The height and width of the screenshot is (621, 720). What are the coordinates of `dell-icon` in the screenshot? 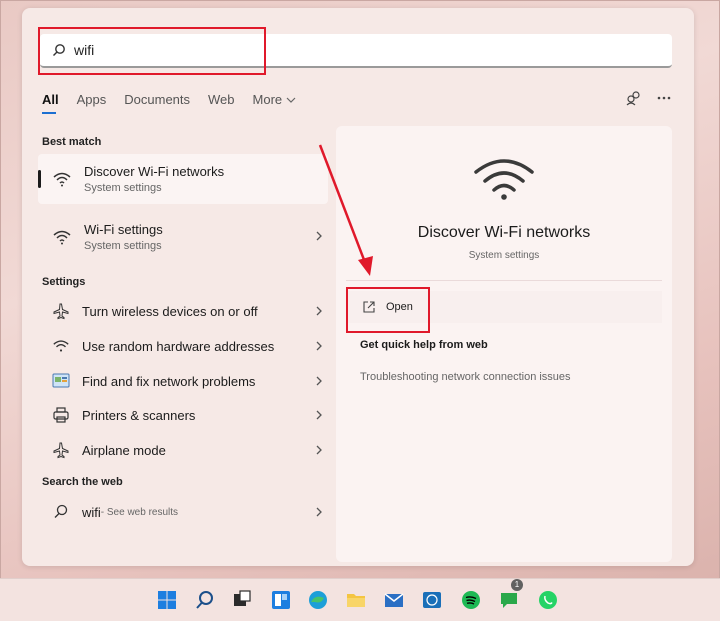 It's located at (432, 600).